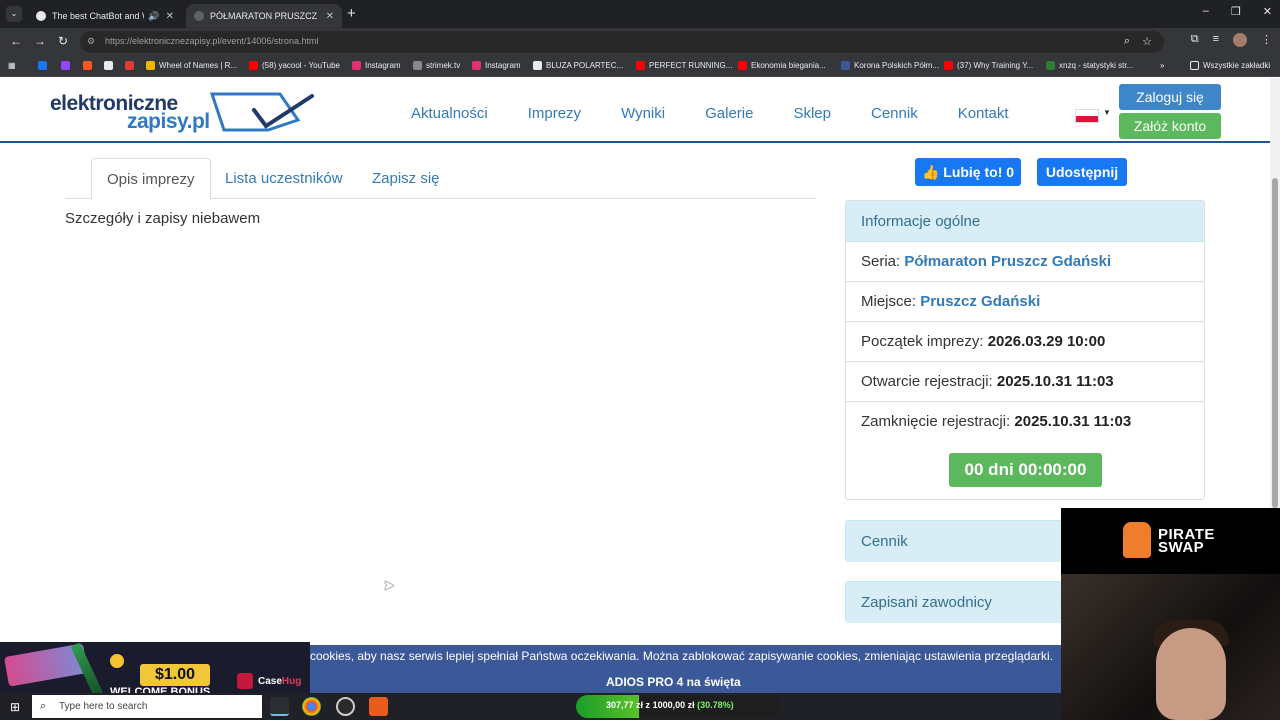 The height and width of the screenshot is (720, 1280). Describe the element at coordinates (554, 113) in the screenshot. I see `menu-imprezy: Imprezy` at that location.